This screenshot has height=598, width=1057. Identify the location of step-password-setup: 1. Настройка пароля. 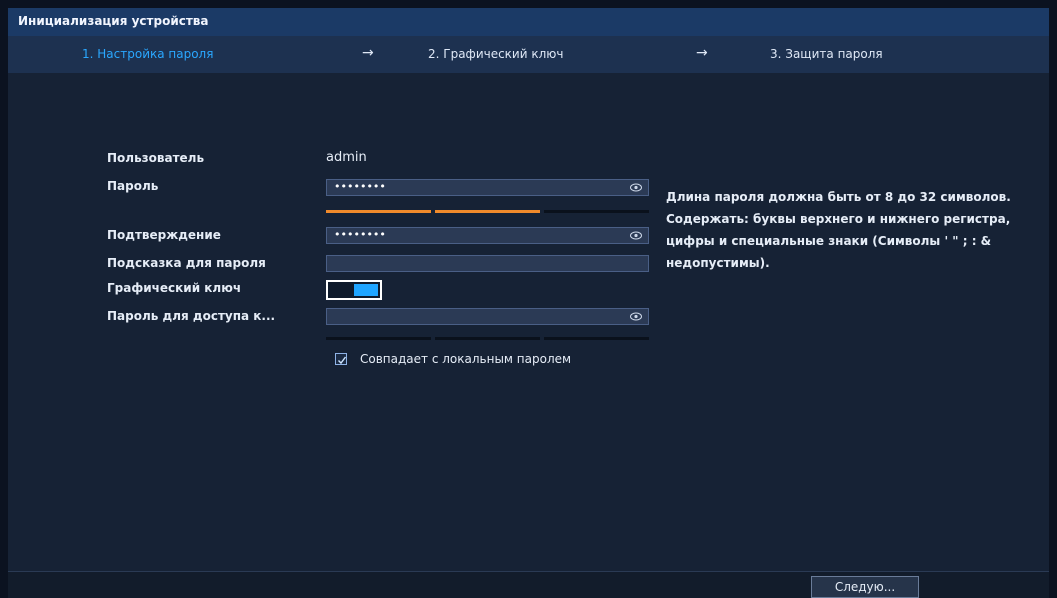
(148, 54).